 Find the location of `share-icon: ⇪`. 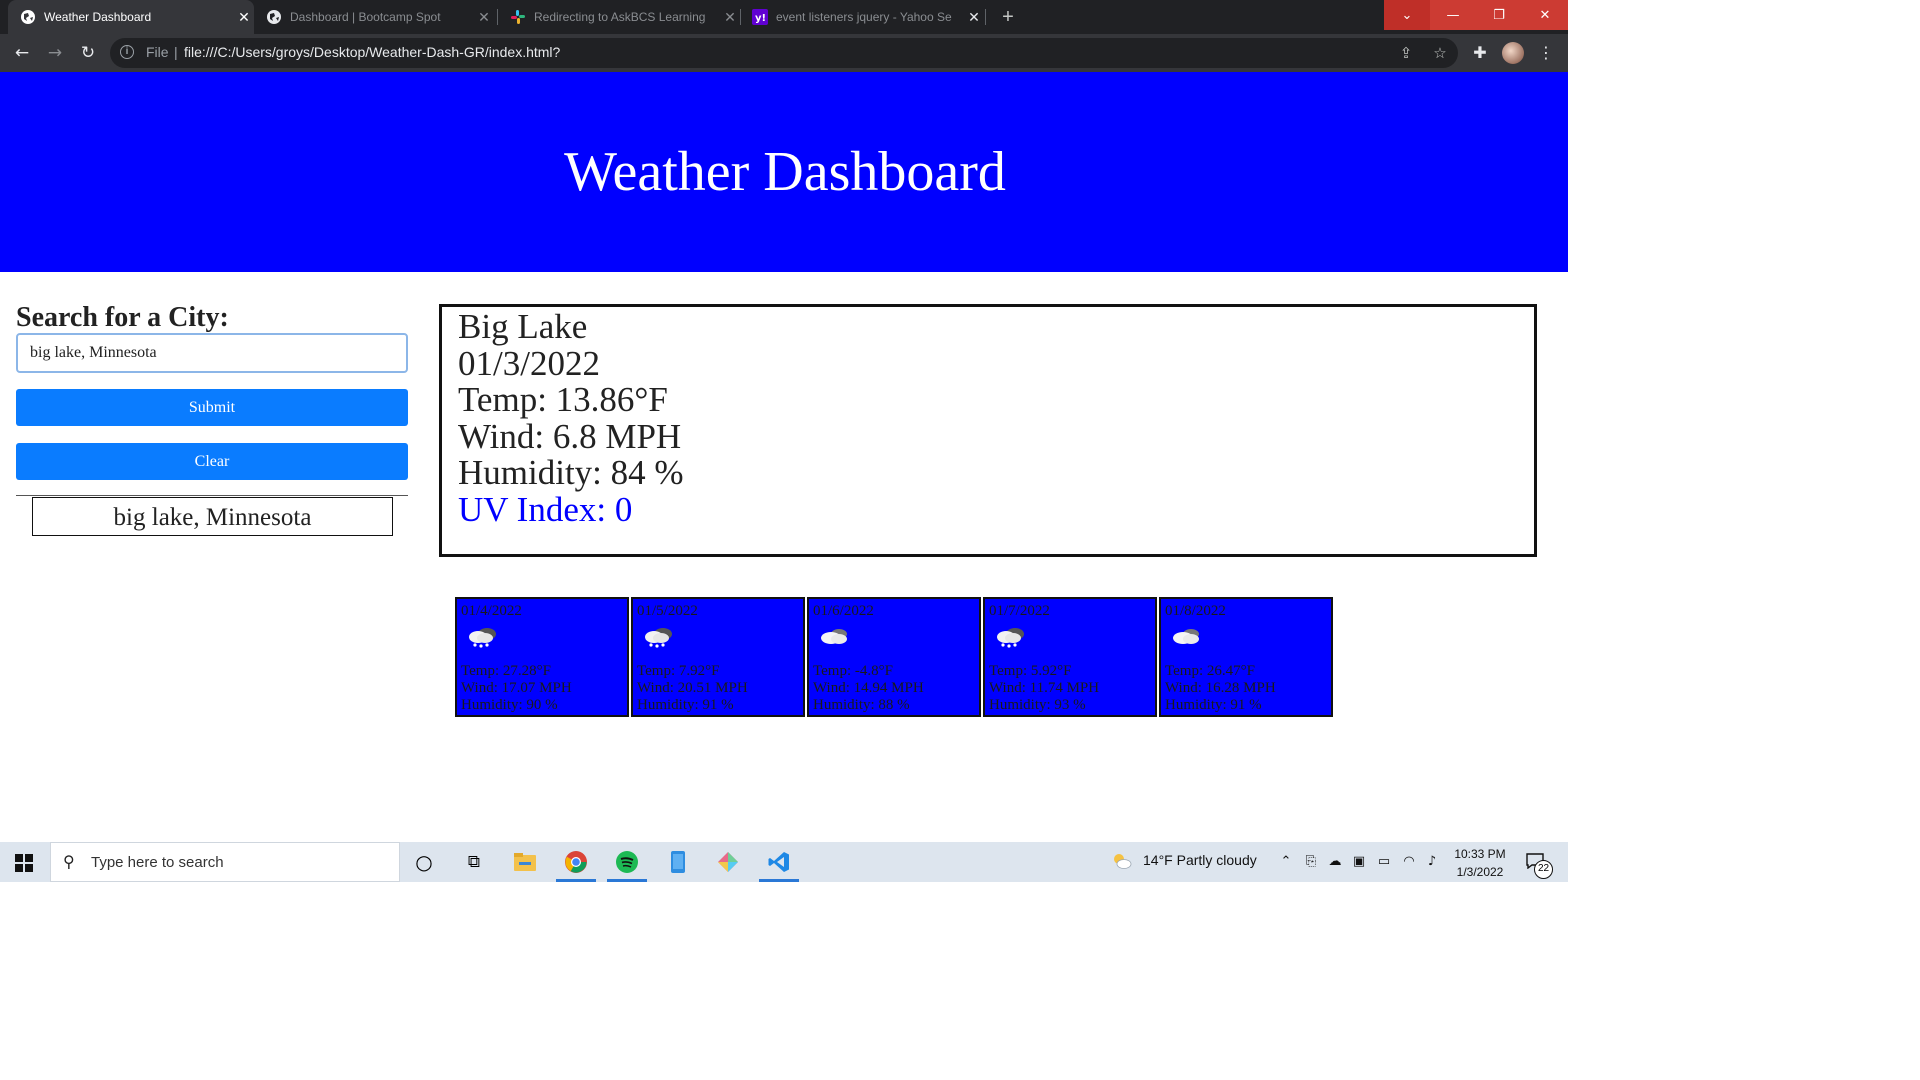

share-icon: ⇪ is located at coordinates (1406, 53).